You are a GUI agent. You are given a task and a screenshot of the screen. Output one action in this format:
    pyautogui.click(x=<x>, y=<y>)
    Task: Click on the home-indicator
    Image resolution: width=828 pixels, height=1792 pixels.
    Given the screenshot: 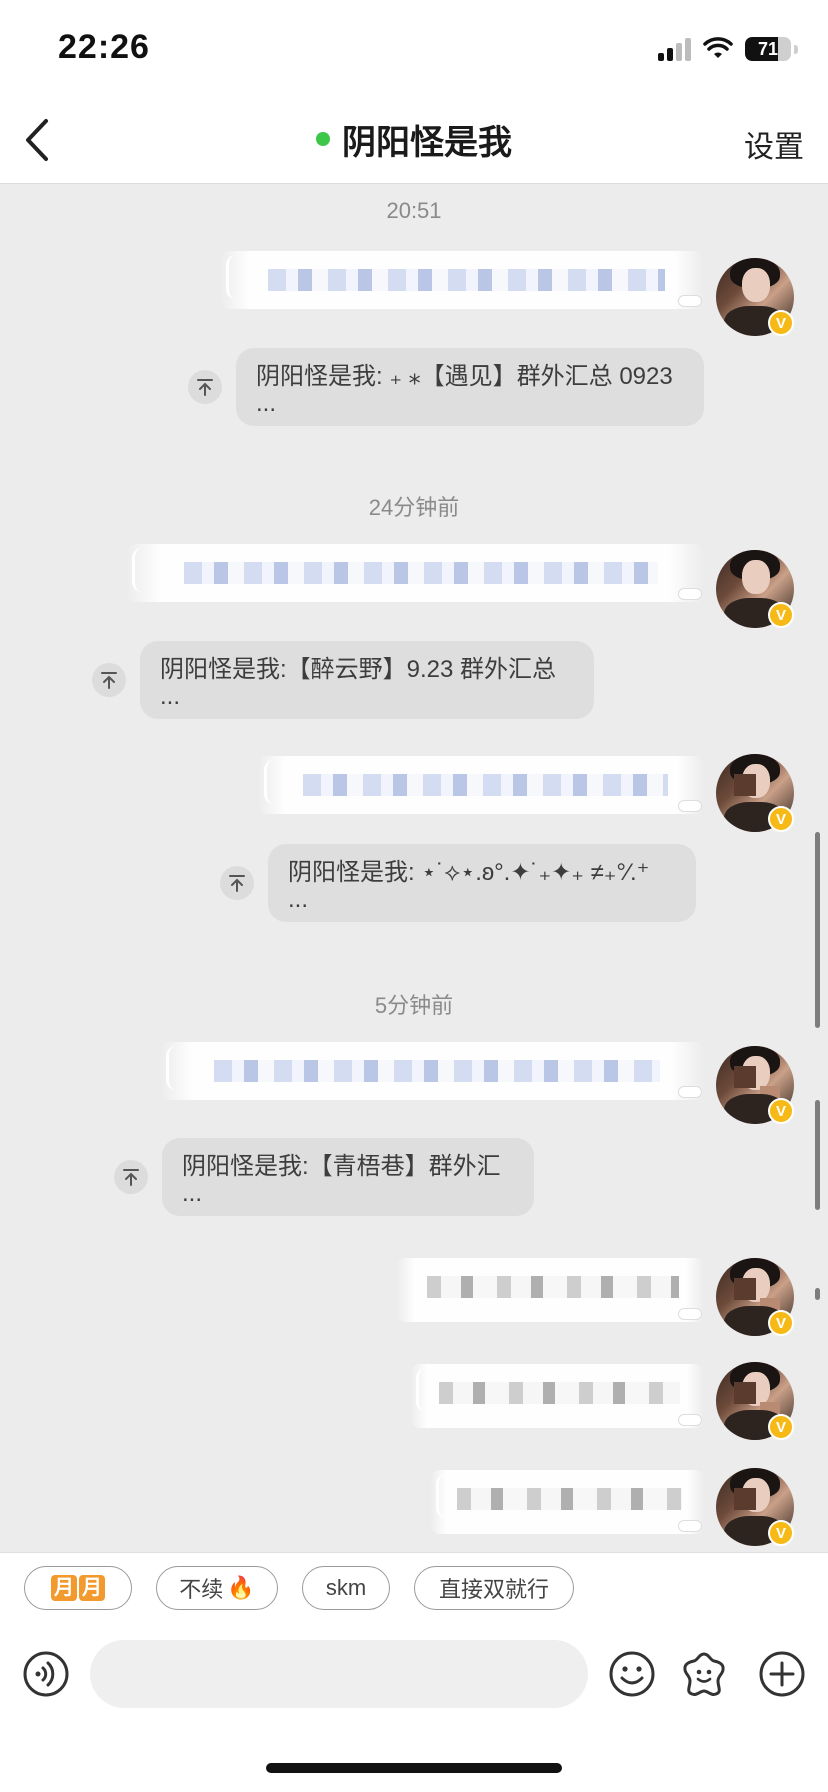 What is the action you would take?
    pyautogui.click(x=414, y=1768)
    